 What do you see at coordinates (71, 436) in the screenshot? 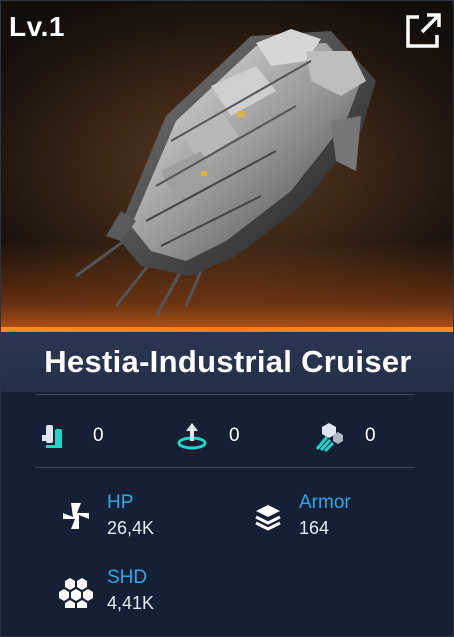
I see `weapon-module-slot: 0` at bounding box center [71, 436].